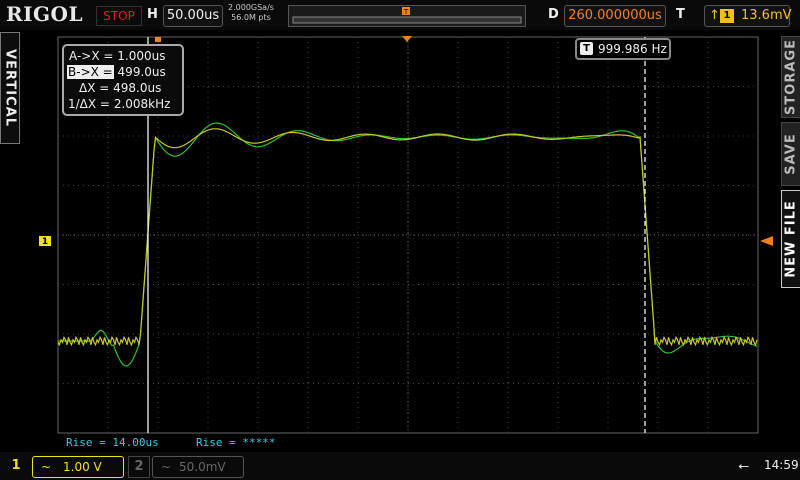  What do you see at coordinates (236, 442) in the screenshot?
I see `measurement-rise-ch2: Rise = *****` at bounding box center [236, 442].